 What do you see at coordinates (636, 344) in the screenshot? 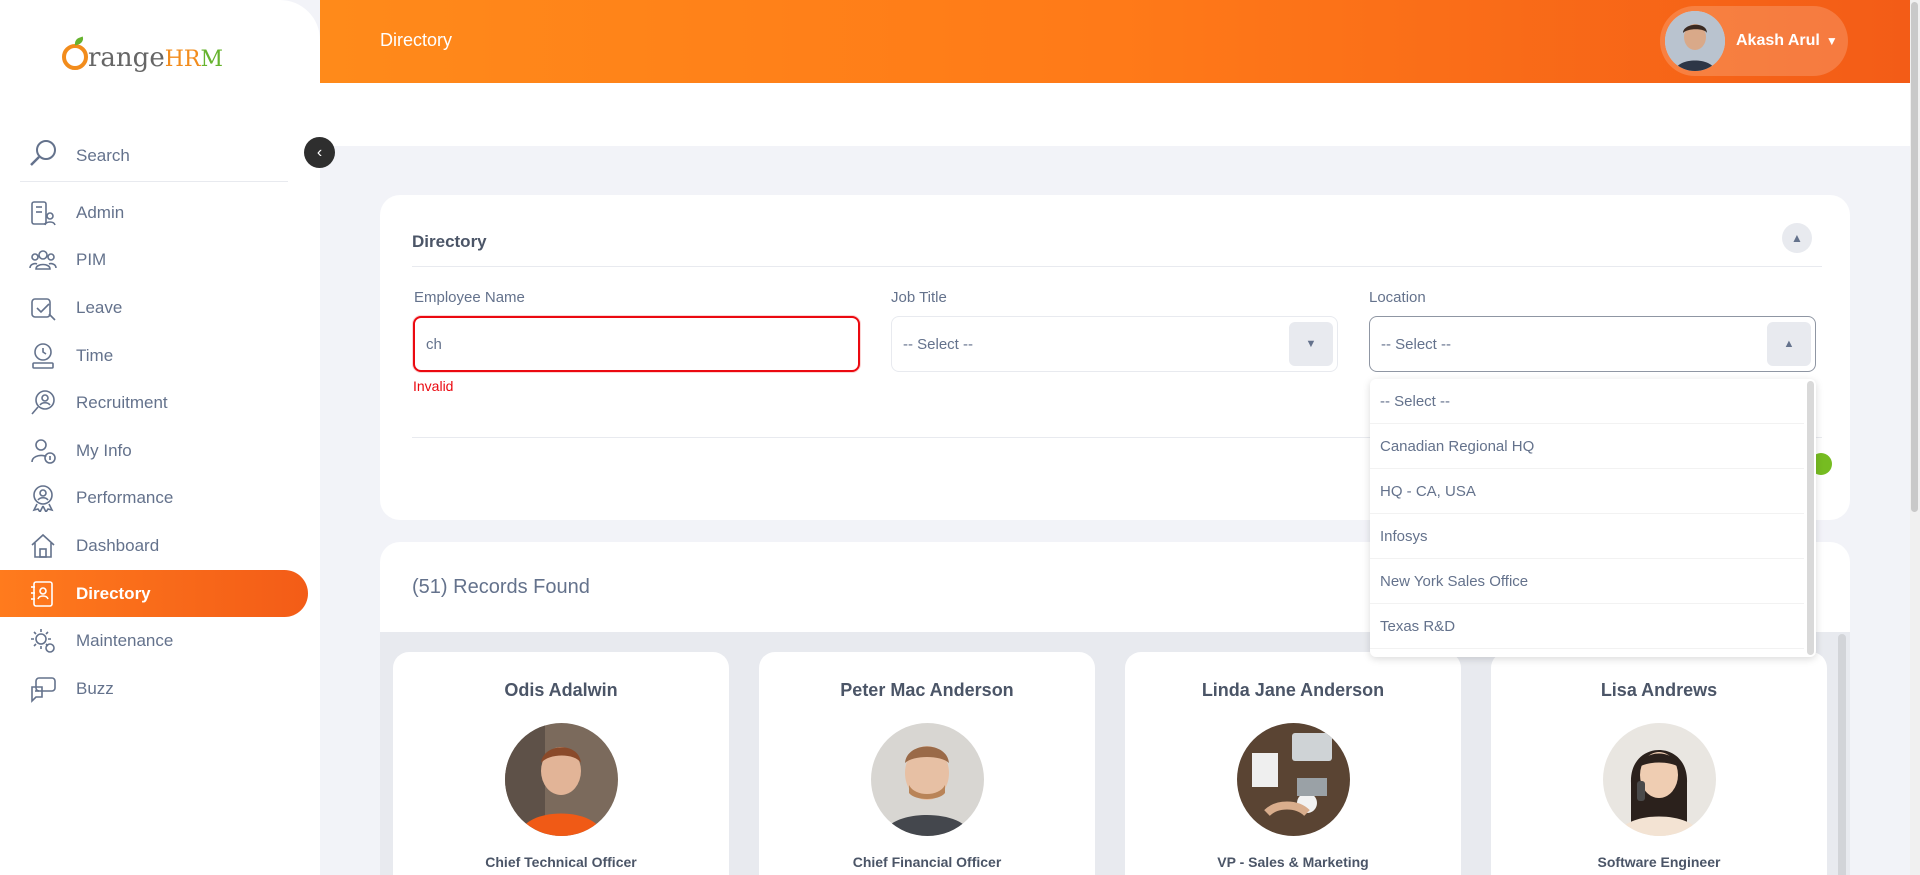
I see `employee-name-input: ch` at bounding box center [636, 344].